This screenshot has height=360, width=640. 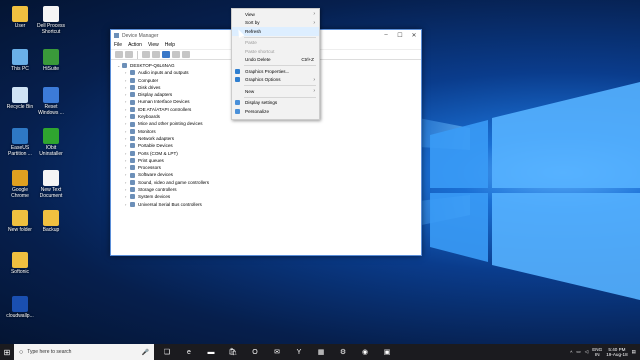 I want to click on tree-item: › Processors, so click(x=273, y=167).